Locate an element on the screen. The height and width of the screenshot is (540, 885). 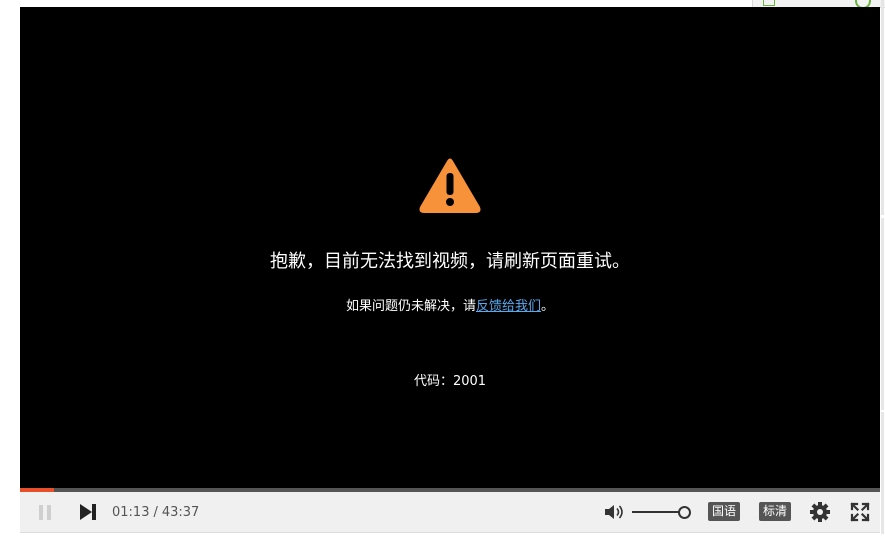
fullscreen-icon is located at coordinates (860, 512).